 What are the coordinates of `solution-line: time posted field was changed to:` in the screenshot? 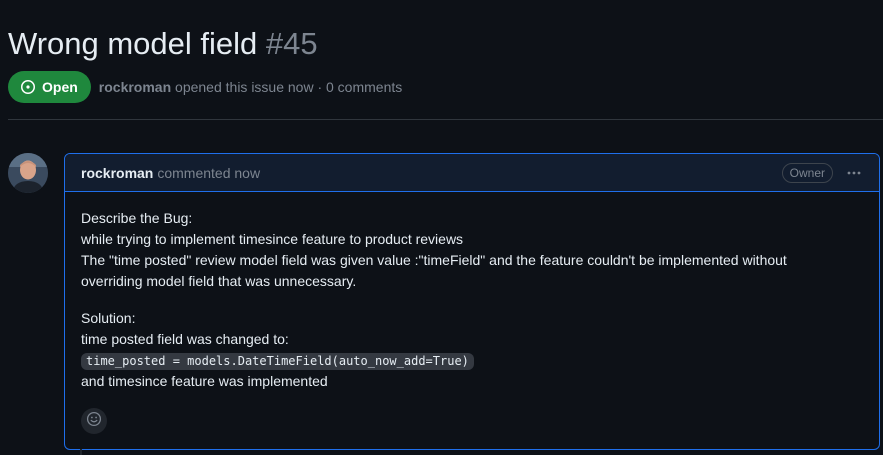 It's located at (185, 339).